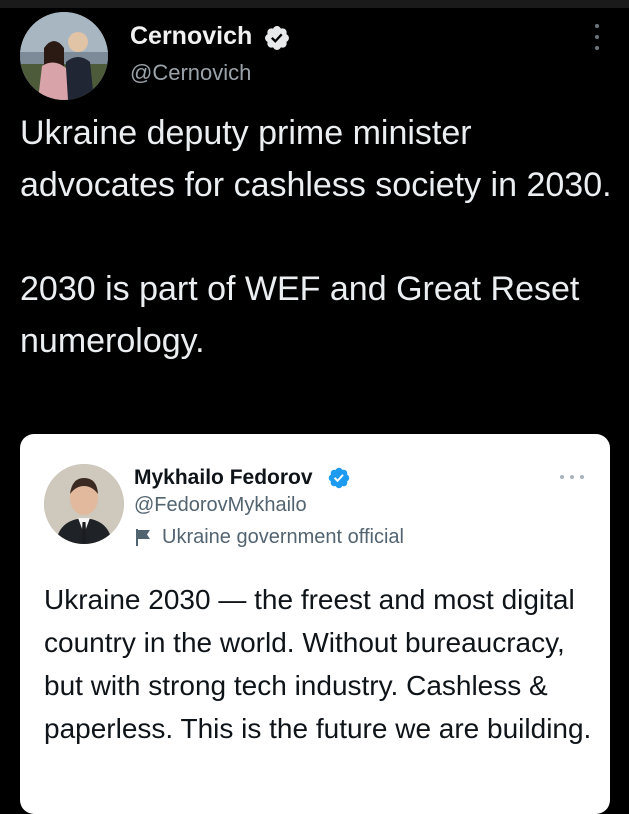 The width and height of the screenshot is (629, 814). Describe the element at coordinates (220, 505) in the screenshot. I see `quoted-author-handle: @FedorovMykhailo` at that location.